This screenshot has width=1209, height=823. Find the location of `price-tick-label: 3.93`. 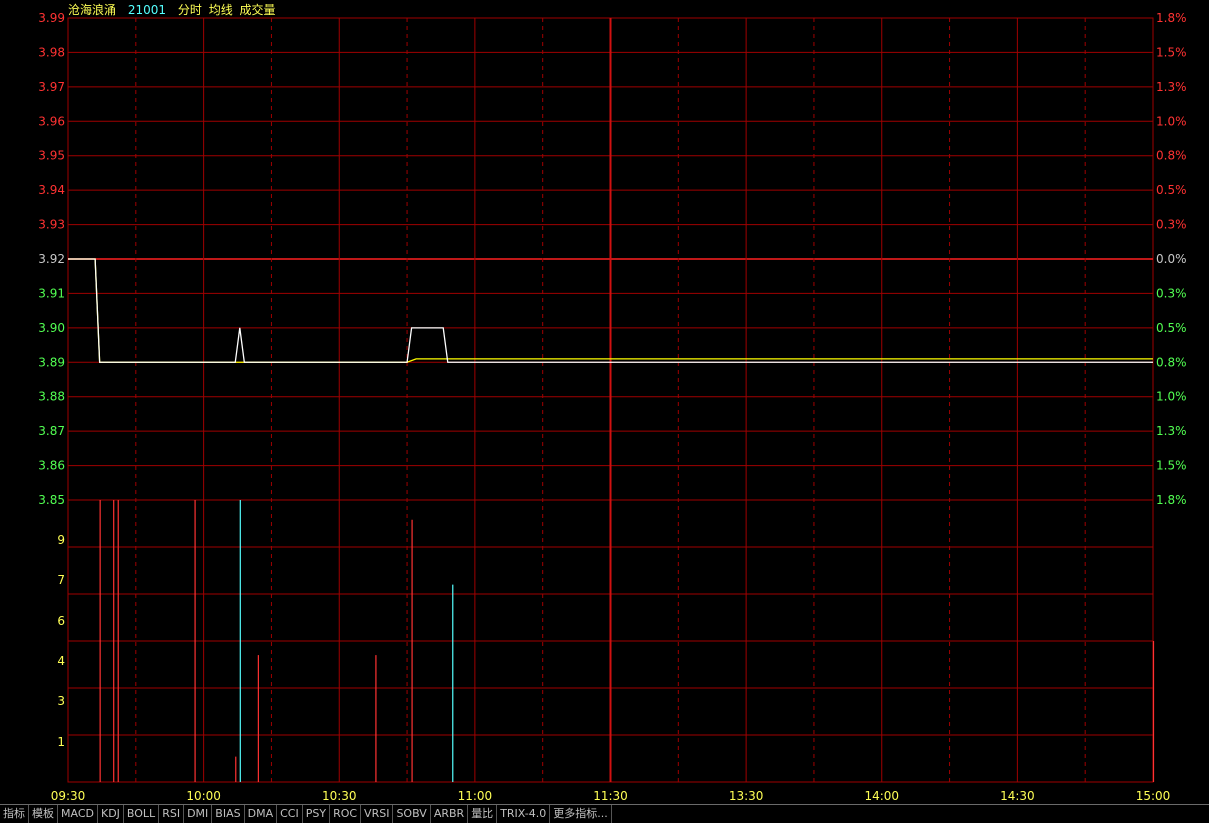

price-tick-label: 3.93 is located at coordinates (51, 225).